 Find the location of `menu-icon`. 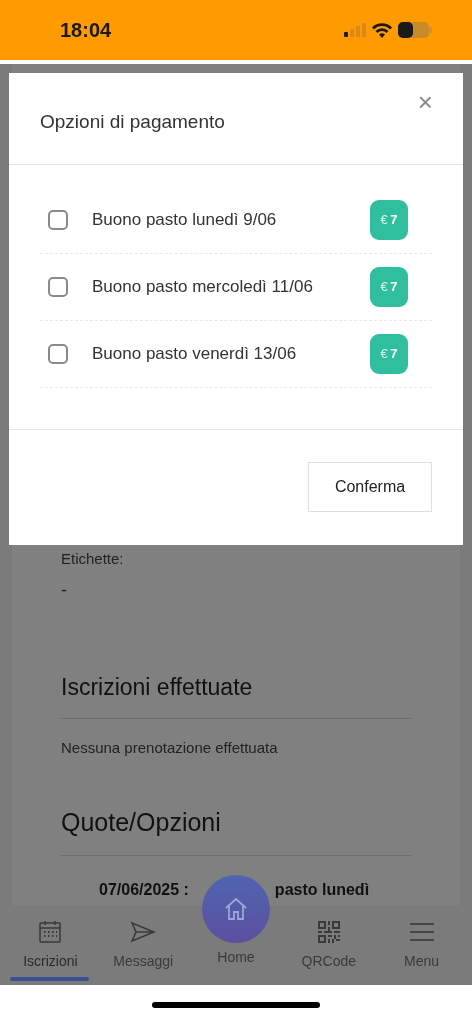

menu-icon is located at coordinates (421, 932).